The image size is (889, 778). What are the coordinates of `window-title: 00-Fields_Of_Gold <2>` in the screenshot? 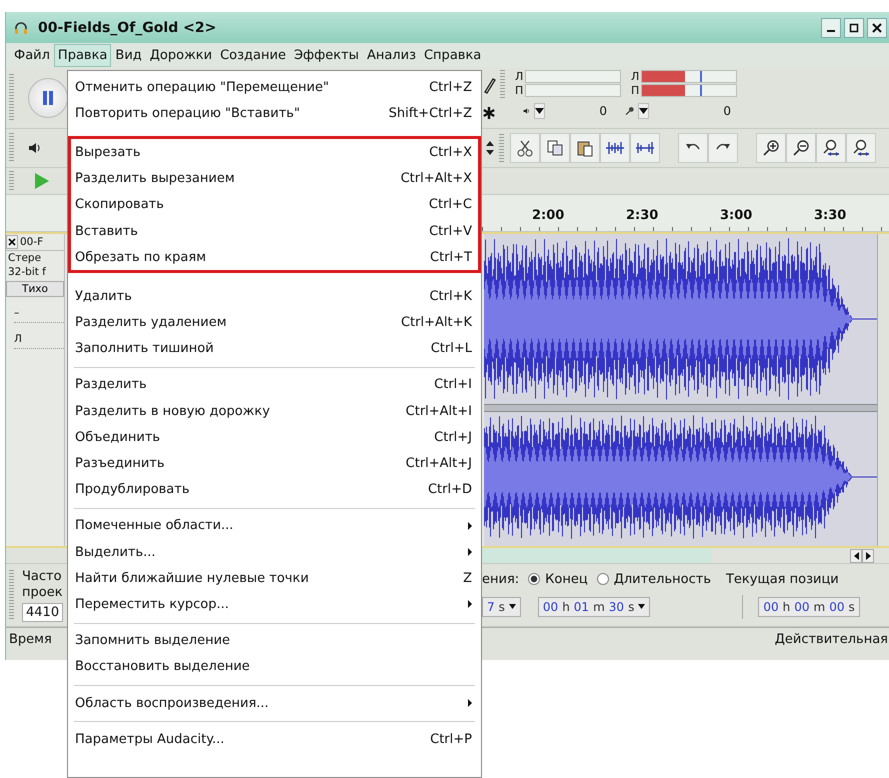 It's located at (127, 28).